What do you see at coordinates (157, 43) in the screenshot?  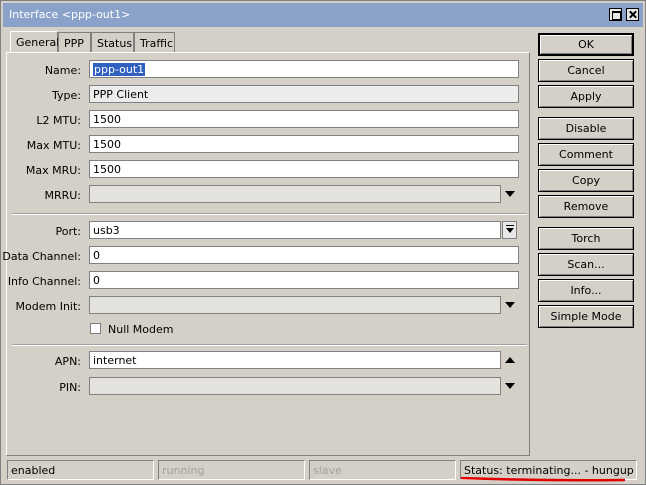 I see `tab-traffic-label: Traffic` at bounding box center [157, 43].